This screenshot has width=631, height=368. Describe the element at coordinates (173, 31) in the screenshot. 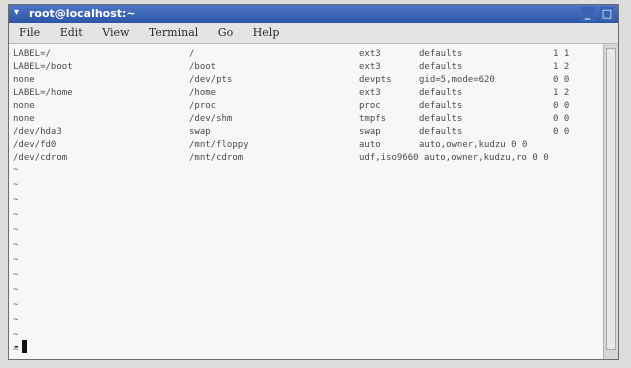

I see `menu-terminal: Terminal` at that location.